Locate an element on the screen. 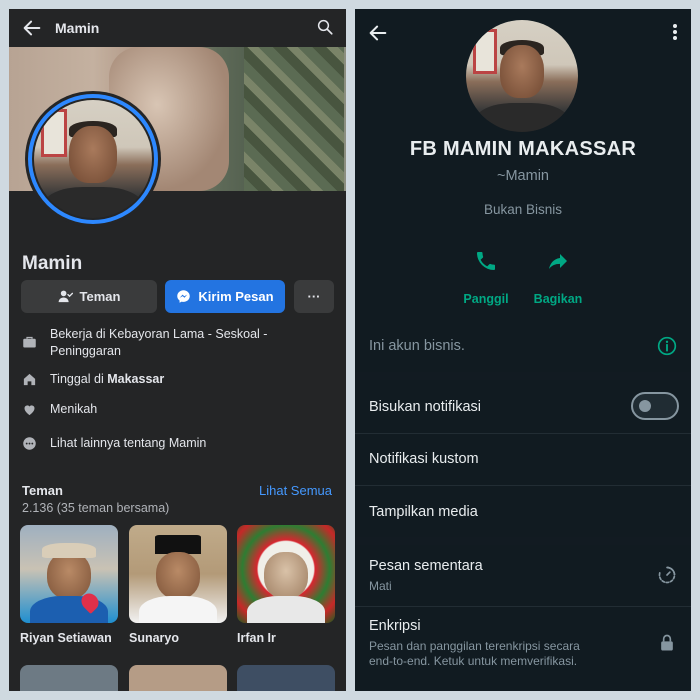 The image size is (700, 700). heart-icon is located at coordinates (29, 410).